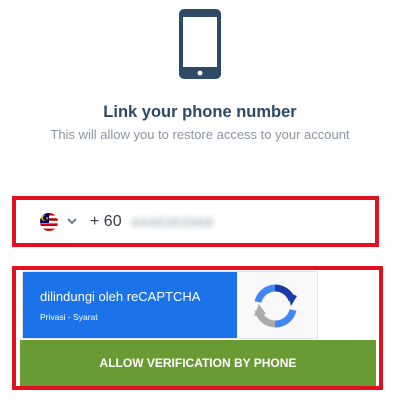 This screenshot has height=400, width=400. What do you see at coordinates (106, 222) in the screenshot?
I see `country-code: + 60` at bounding box center [106, 222].